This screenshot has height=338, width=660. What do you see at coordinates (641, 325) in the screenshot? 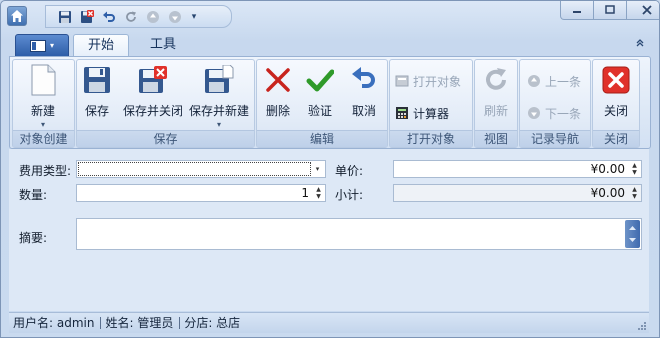
I see `resize-grip-icon` at bounding box center [641, 325].